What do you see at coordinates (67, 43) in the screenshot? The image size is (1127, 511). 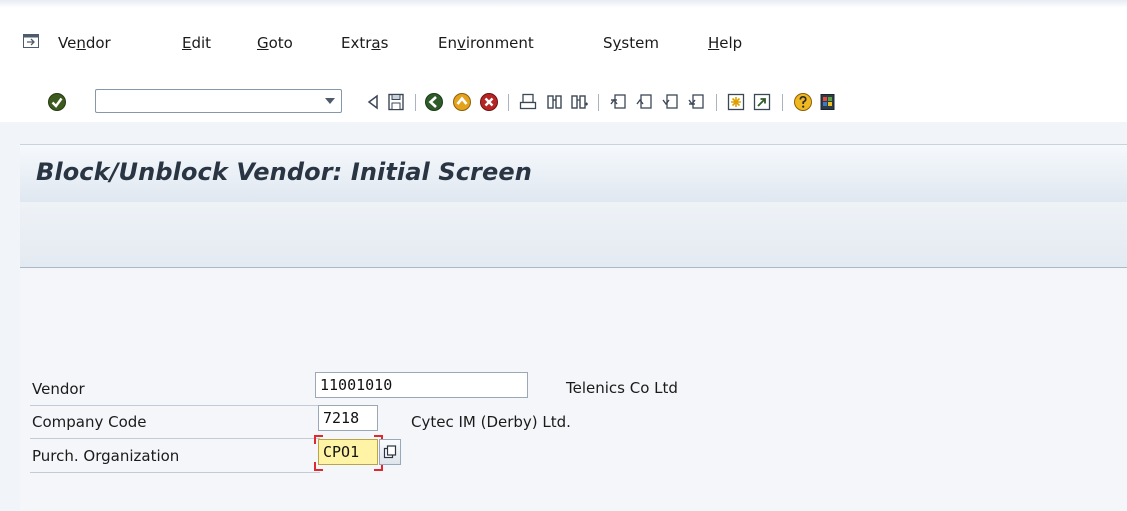 I see `menu-text: Ve` at bounding box center [67, 43].